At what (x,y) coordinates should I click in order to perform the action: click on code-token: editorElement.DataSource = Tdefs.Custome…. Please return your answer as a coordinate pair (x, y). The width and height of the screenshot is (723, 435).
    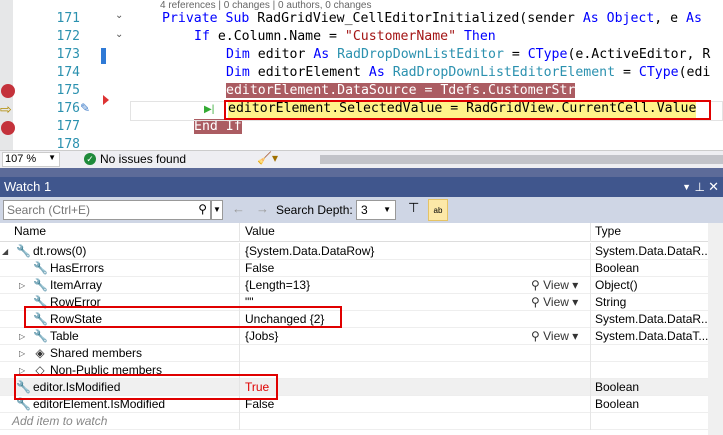
    Looking at the image, I should click on (401, 90).